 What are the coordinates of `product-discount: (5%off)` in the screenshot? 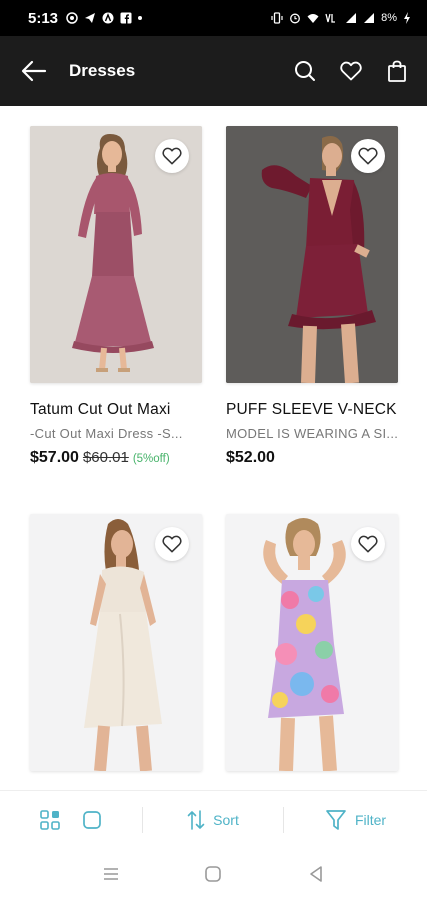 It's located at (151, 459).